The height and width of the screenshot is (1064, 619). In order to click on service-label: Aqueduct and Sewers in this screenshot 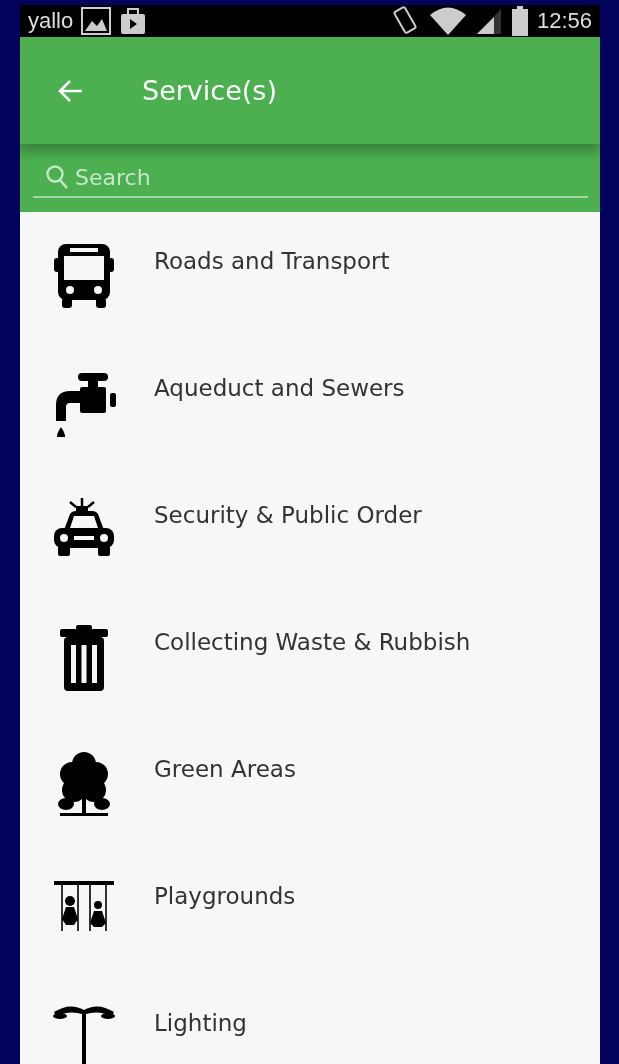, I will do `click(279, 387)`.